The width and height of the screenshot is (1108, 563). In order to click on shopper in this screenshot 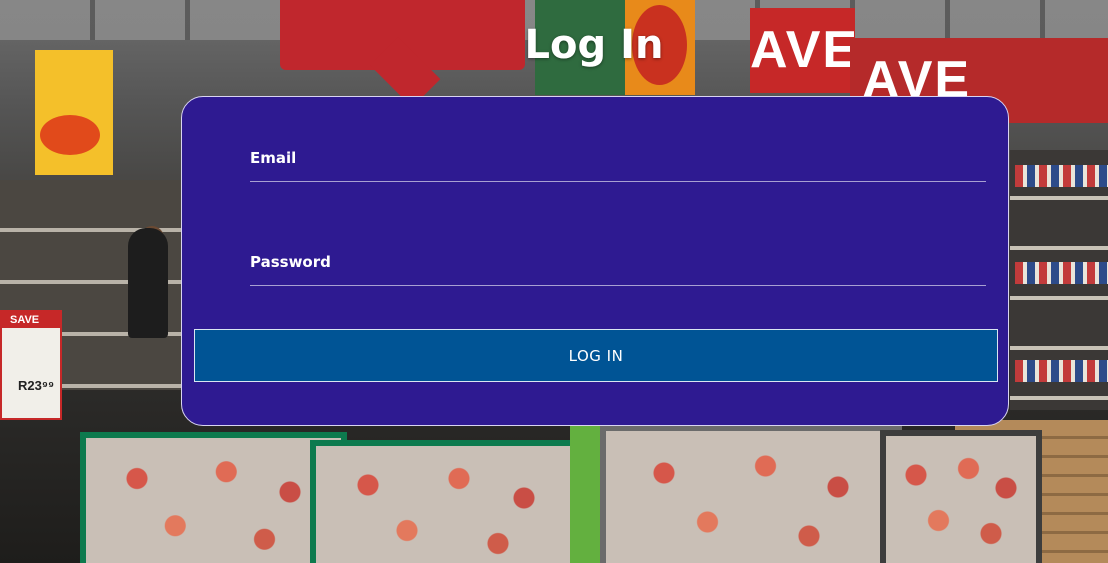, I will do `click(148, 283)`.